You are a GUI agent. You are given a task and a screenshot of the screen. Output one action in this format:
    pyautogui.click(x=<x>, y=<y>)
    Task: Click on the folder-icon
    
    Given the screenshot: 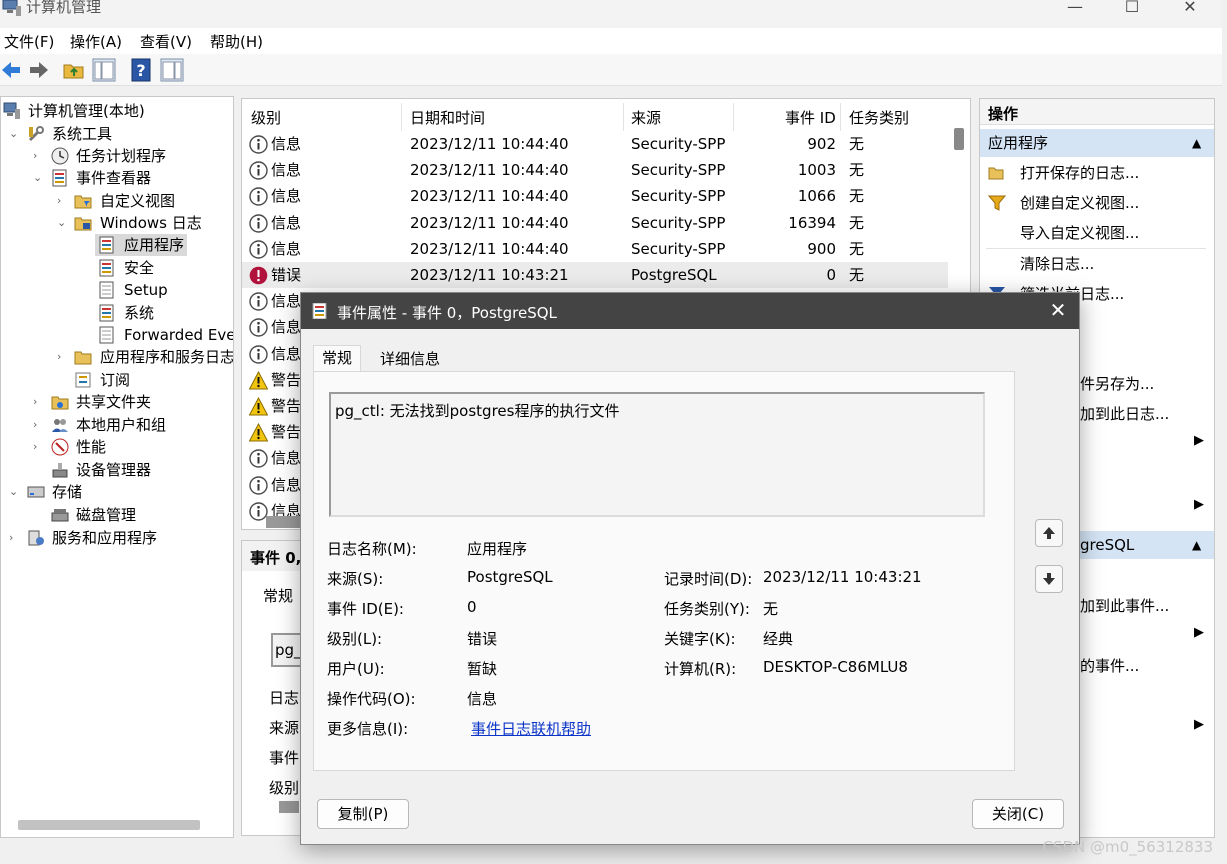 What is the action you would take?
    pyautogui.click(x=83, y=358)
    